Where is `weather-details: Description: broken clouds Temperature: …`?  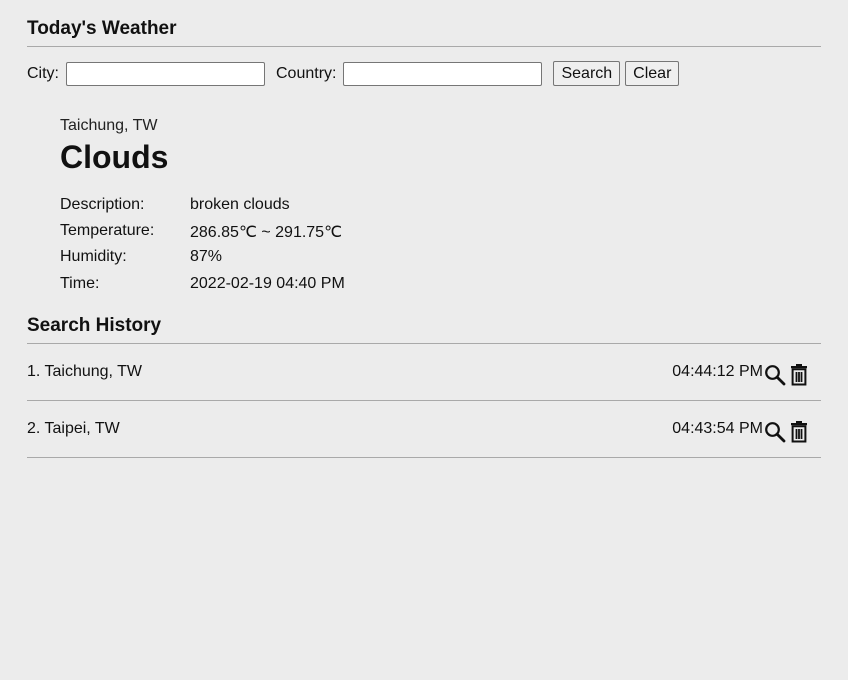 weather-details: Description: broken clouds Temperature: … is located at coordinates (440, 248).